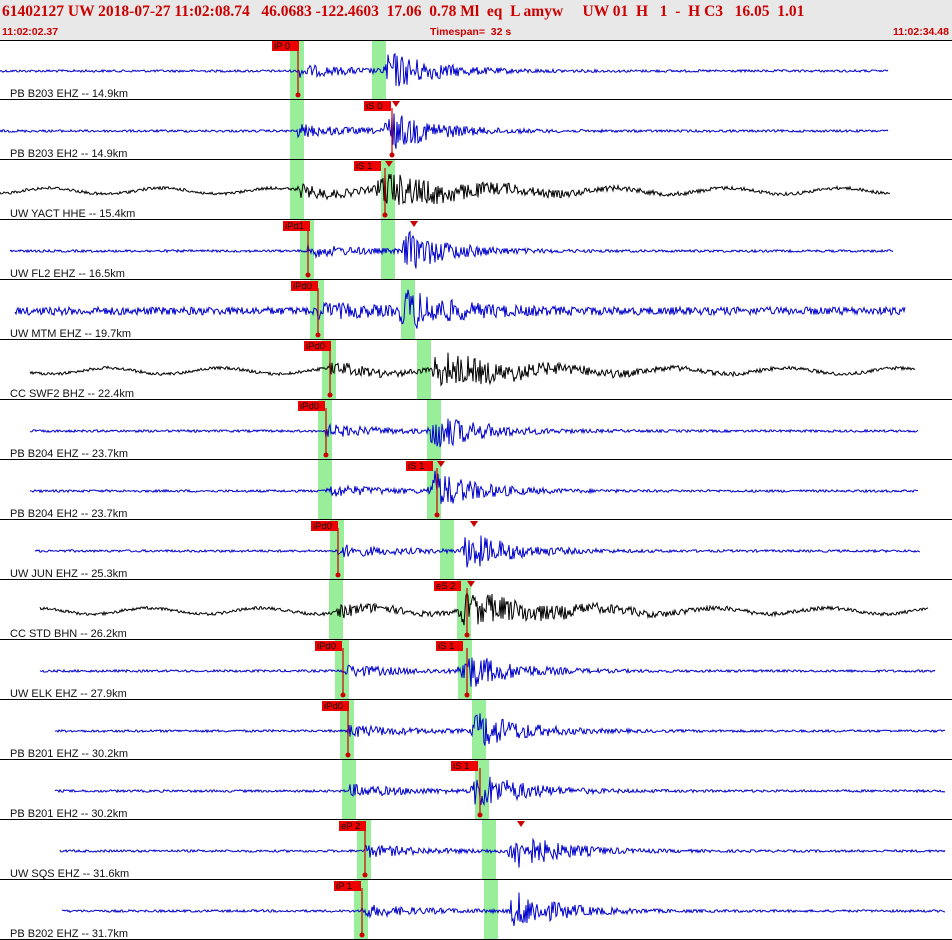 Image resolution: width=952 pixels, height=940 pixels. Describe the element at coordinates (67, 274) in the screenshot. I see `trace-label: UW FL2 EHZ -- 16.5km` at that location.